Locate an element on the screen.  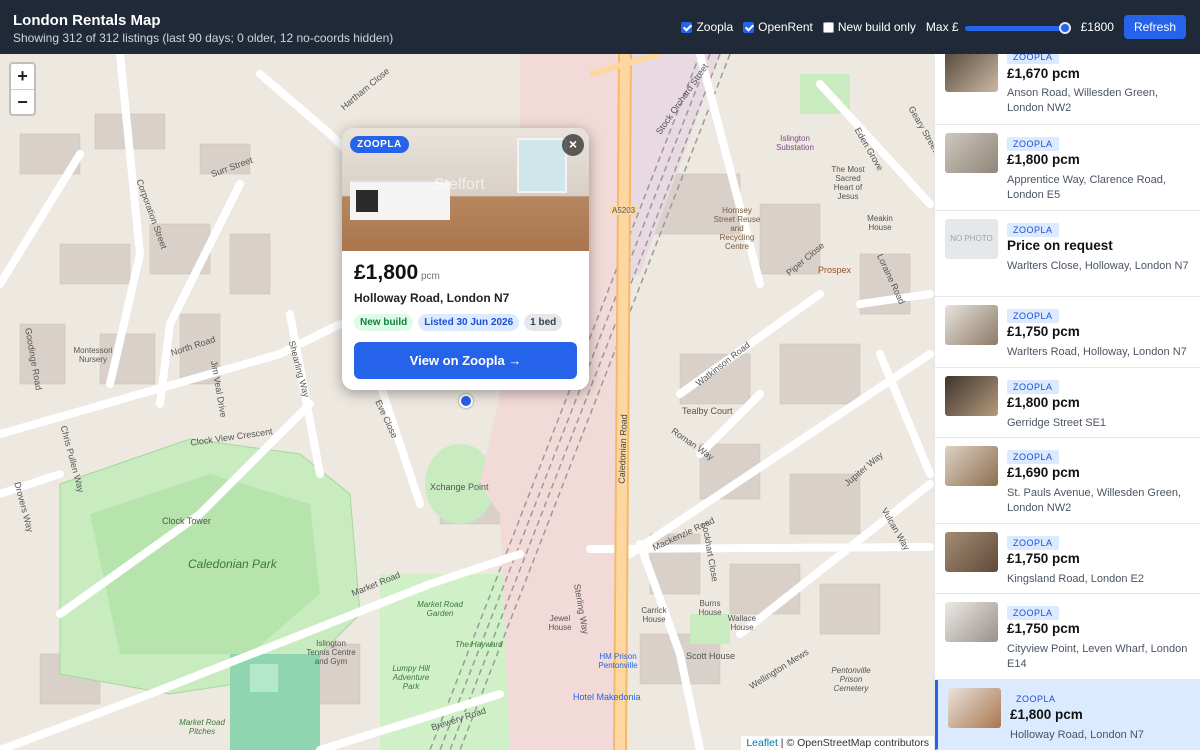
map-label: Pentonville Prison Cemetery is located at coordinates (851, 679).